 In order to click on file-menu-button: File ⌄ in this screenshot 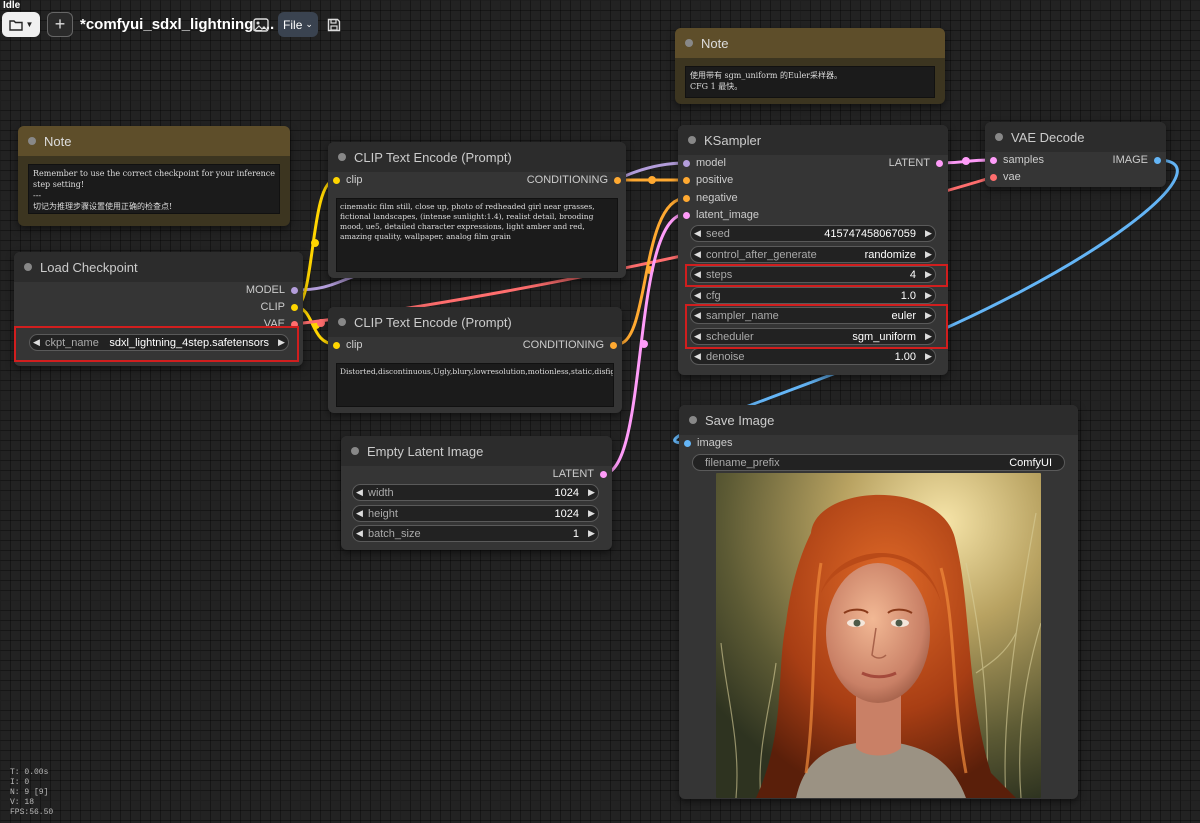, I will do `click(298, 24)`.